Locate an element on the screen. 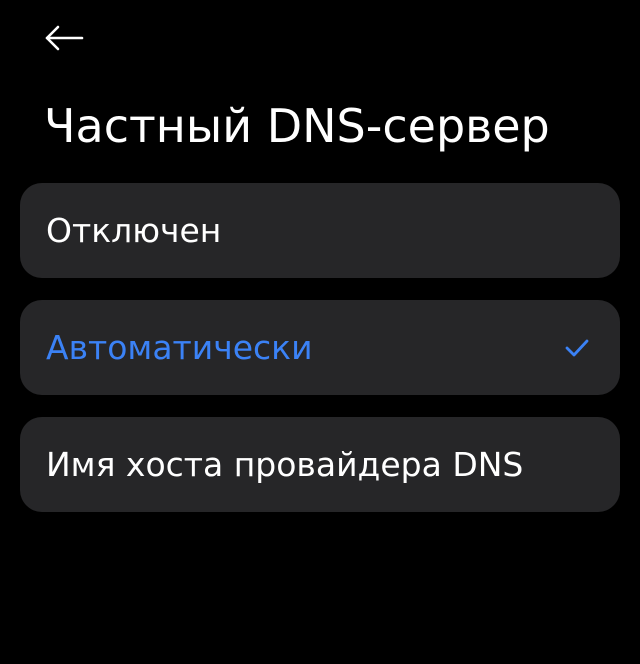  checkmark-icon is located at coordinates (577, 348).